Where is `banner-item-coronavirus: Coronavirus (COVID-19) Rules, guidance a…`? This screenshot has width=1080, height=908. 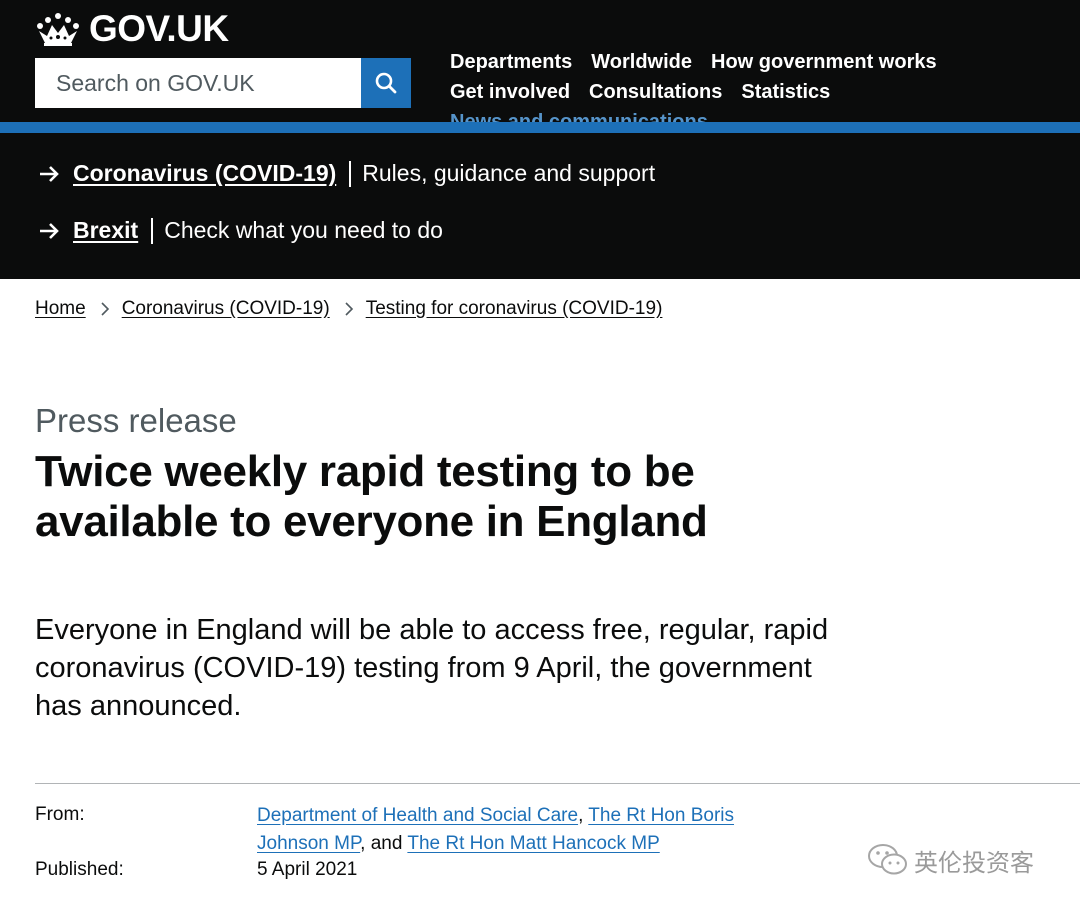 banner-item-coronavirus: Coronavirus (COVID-19) Rules, guidance a… is located at coordinates (346, 173).